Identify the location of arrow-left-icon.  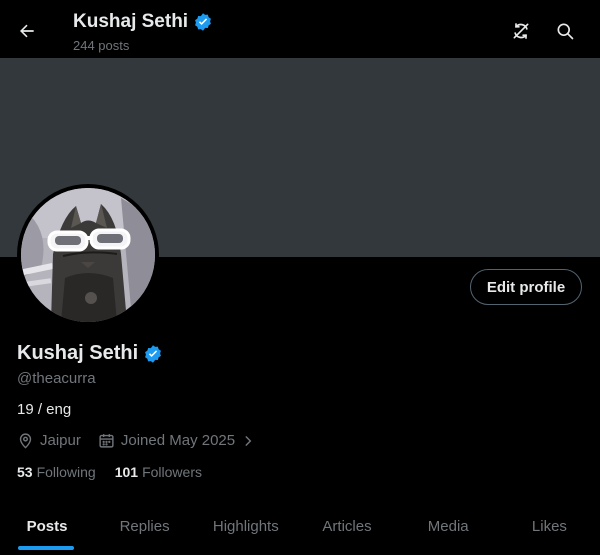
(27, 31).